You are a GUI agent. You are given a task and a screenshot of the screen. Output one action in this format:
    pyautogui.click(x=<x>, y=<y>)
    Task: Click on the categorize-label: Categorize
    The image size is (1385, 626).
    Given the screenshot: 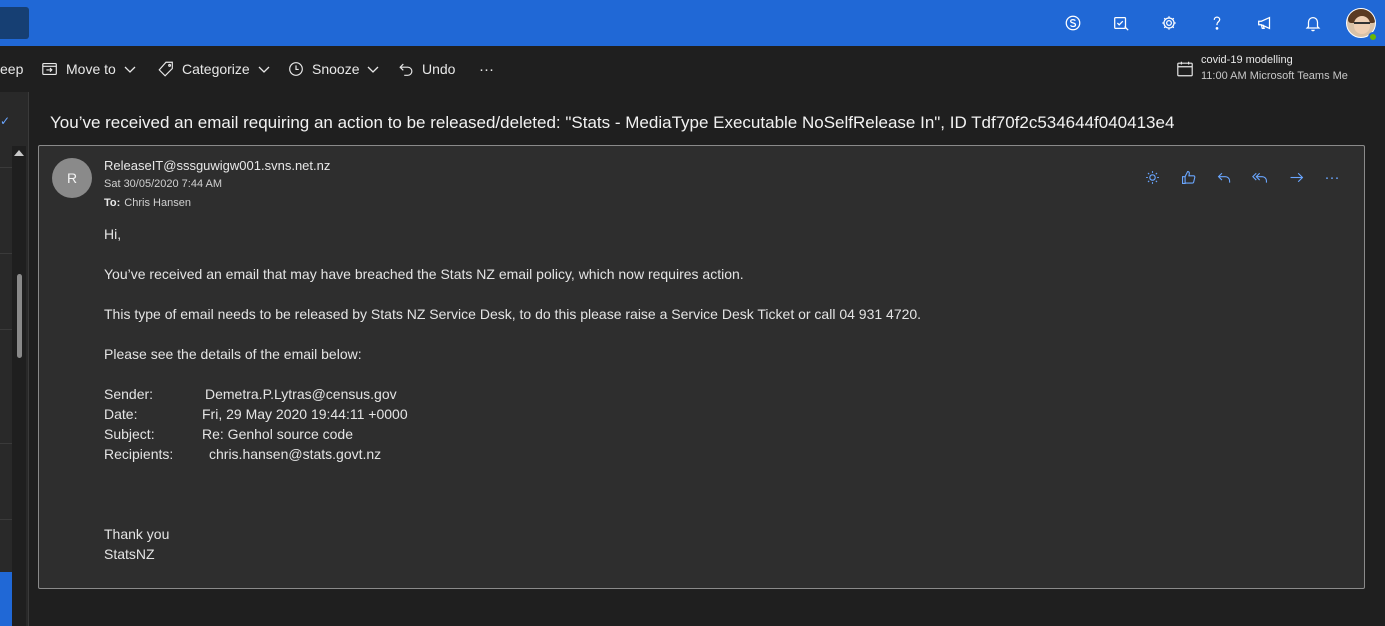 What is the action you would take?
    pyautogui.click(x=216, y=69)
    